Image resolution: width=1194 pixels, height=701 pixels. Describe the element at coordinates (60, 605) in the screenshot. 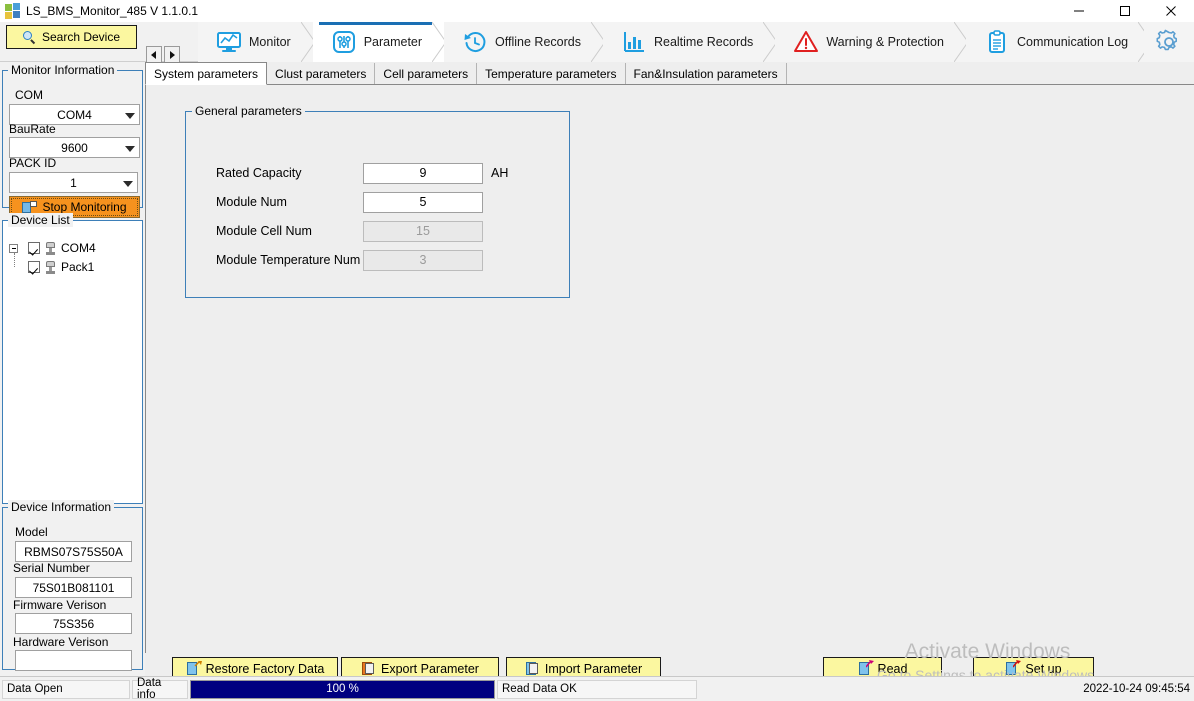

I see `firmware-version-label: Firmware Verison` at that location.